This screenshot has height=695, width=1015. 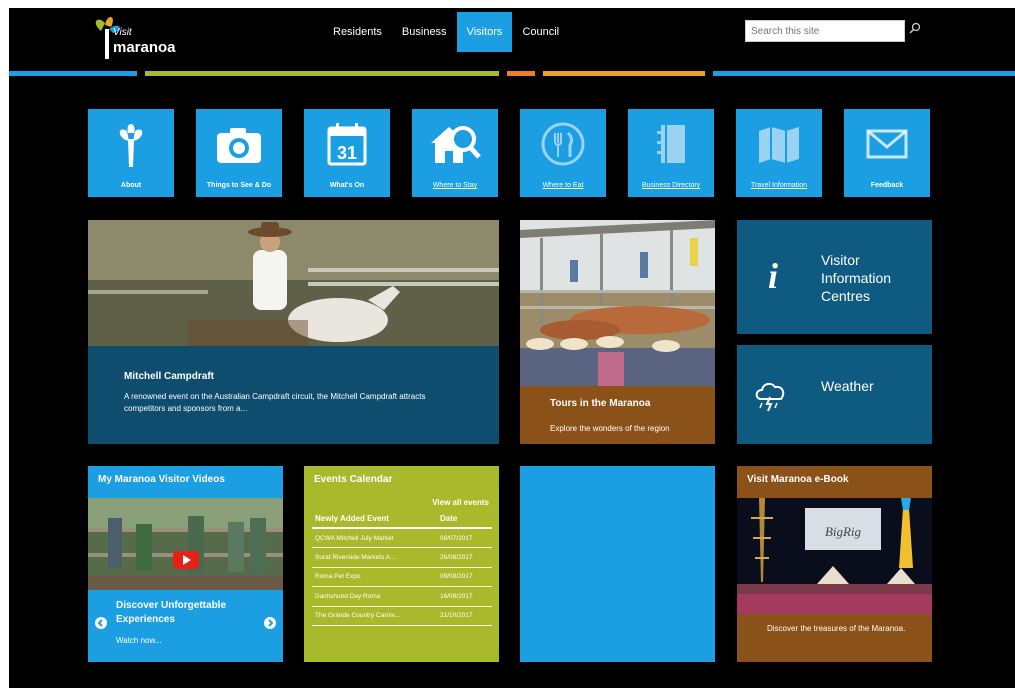 What do you see at coordinates (617, 303) in the screenshot?
I see `tours-photo` at bounding box center [617, 303].